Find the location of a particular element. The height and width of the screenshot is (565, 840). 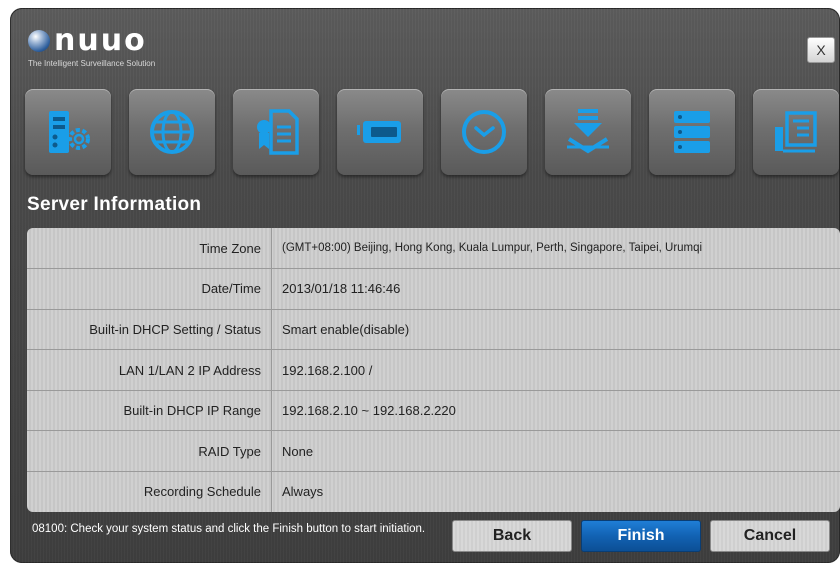

row-value: 192.168.2.10 ~ 192.168.2.220 is located at coordinates (555, 411).